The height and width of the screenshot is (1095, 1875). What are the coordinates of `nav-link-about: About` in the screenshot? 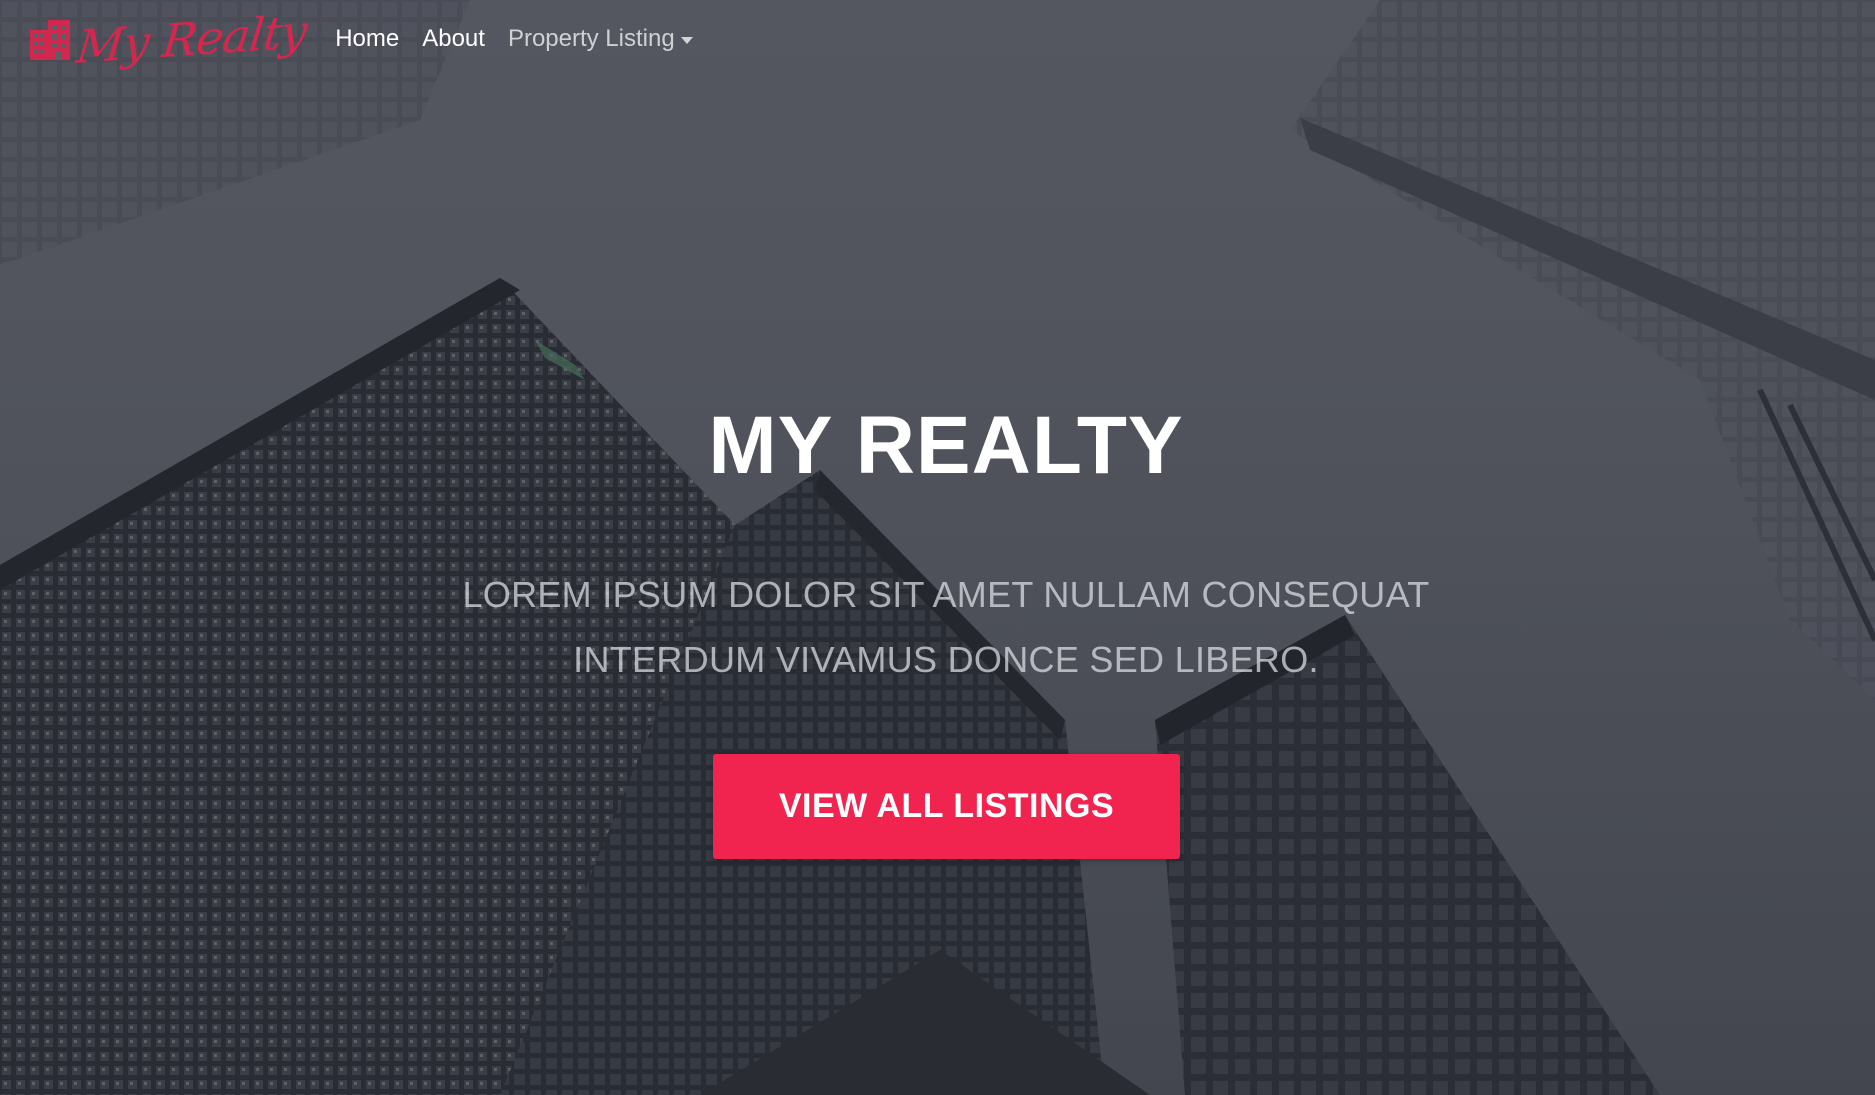 It's located at (453, 39).